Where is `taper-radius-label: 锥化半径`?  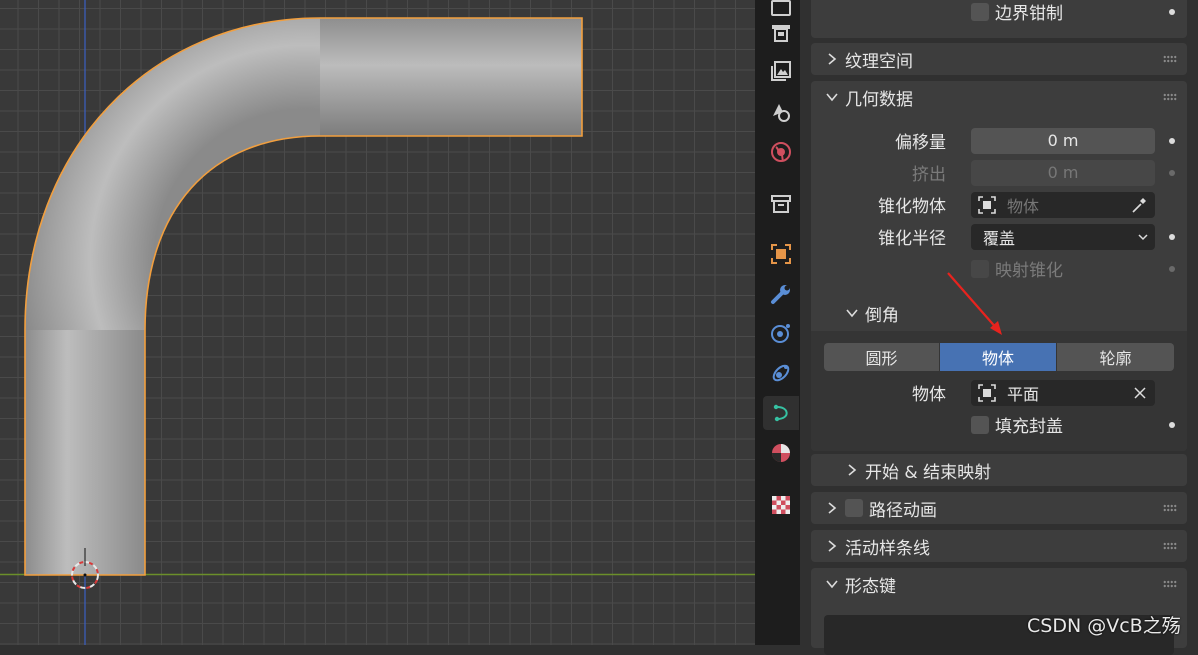
taper-radius-label: 锥化半径 is located at coordinates (912, 239).